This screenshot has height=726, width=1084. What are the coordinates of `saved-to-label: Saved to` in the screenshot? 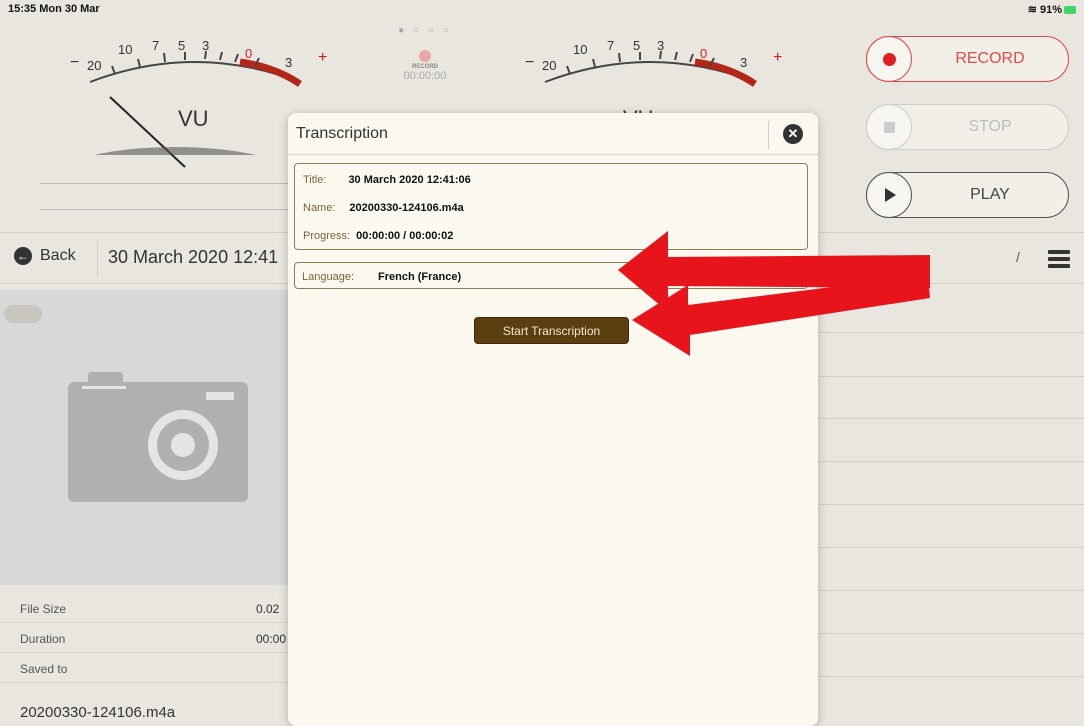 It's located at (44, 669).